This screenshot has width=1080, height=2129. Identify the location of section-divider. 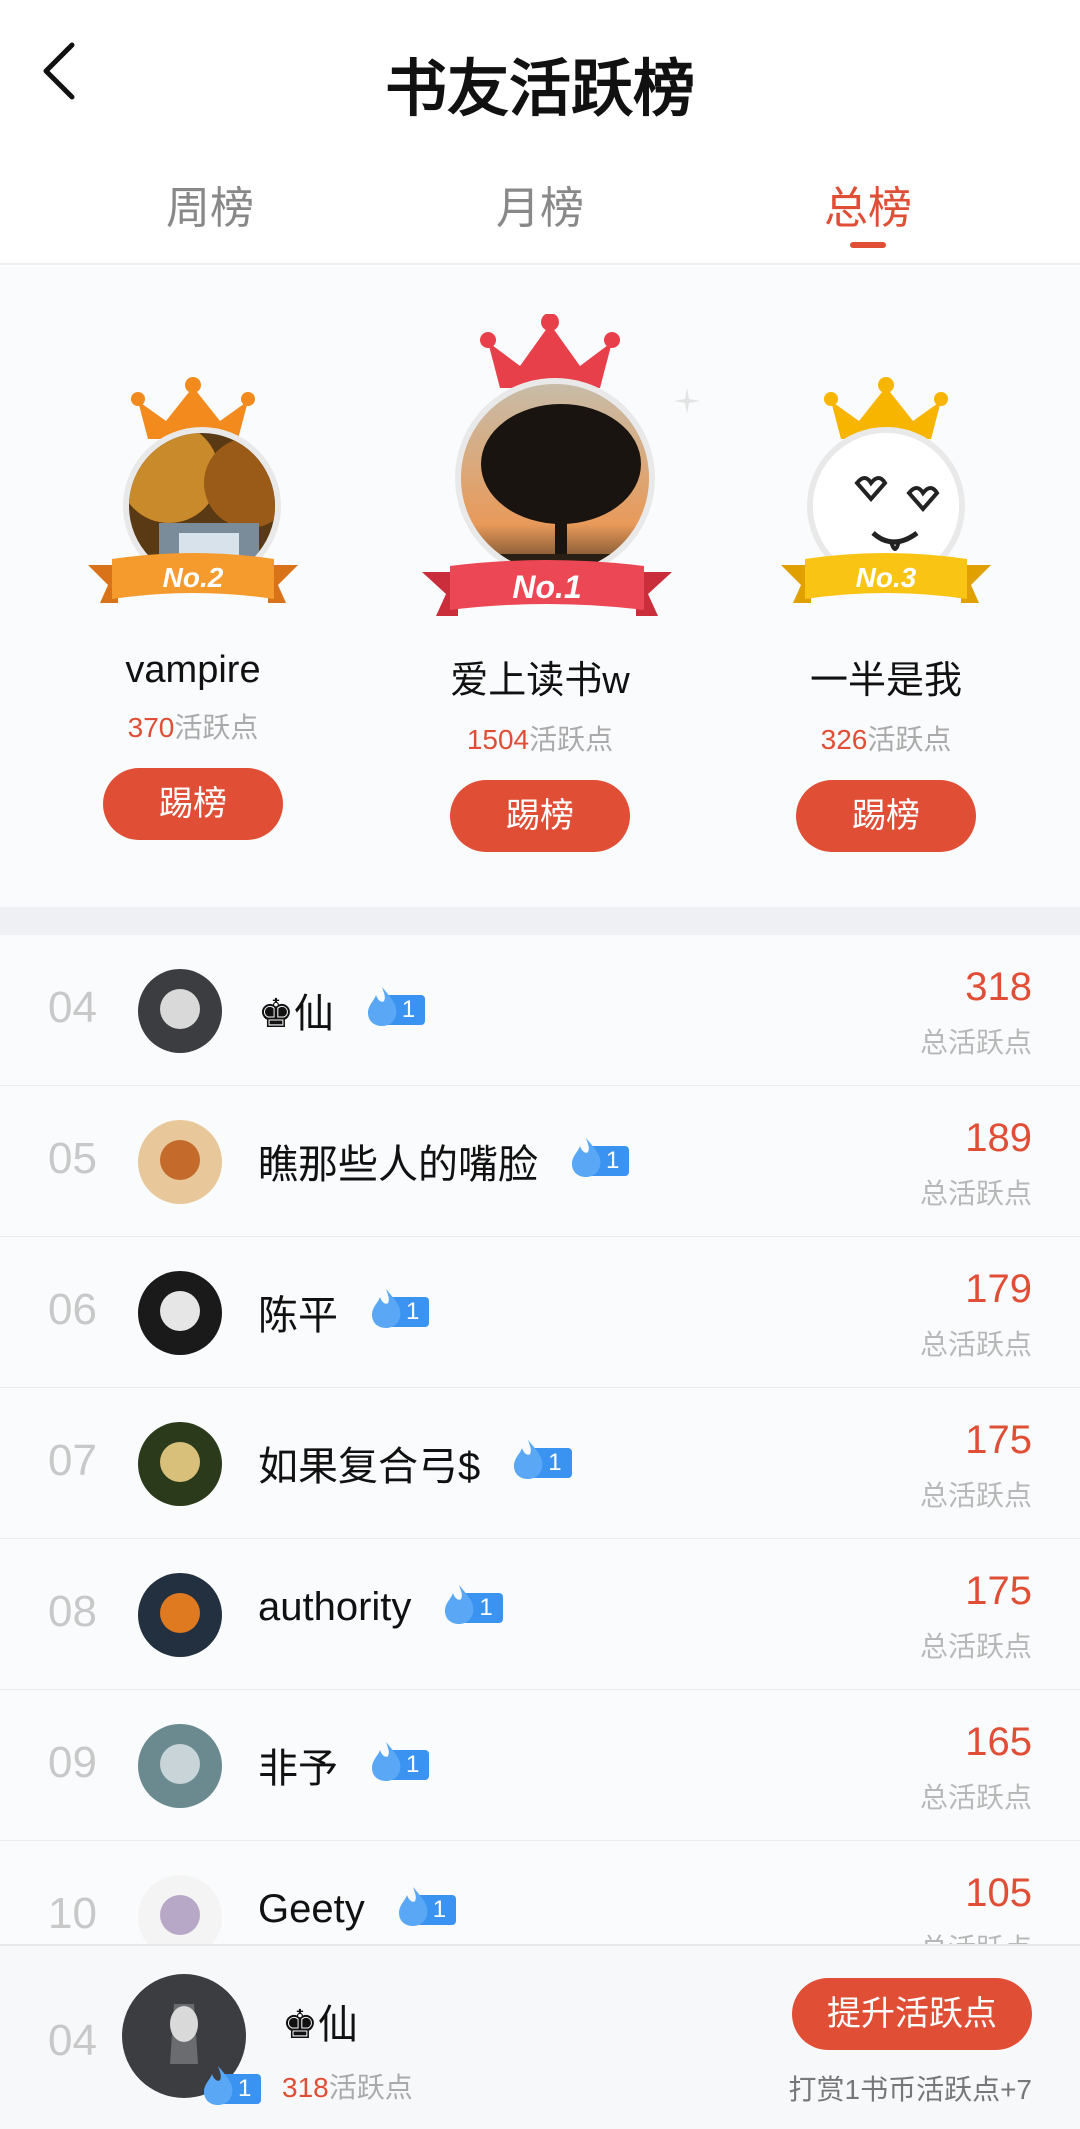
(540, 921).